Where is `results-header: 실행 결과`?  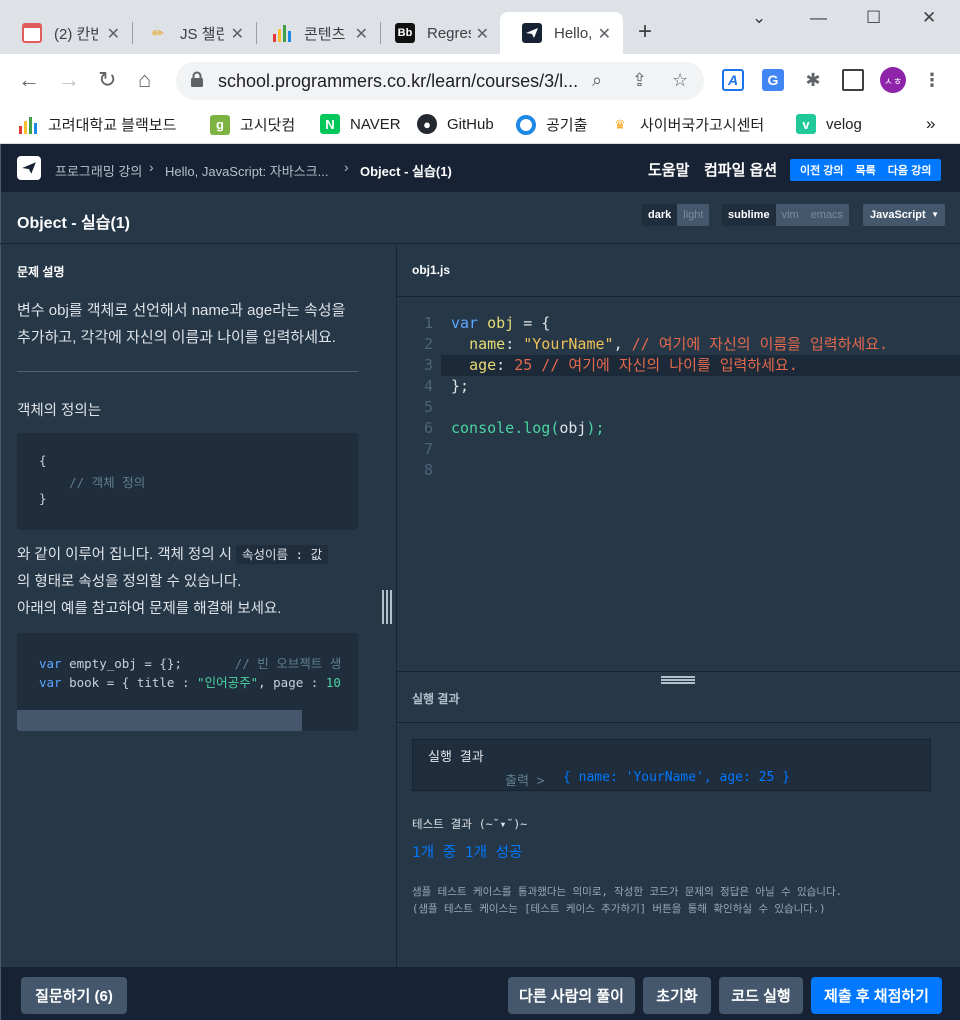
results-header: 실행 결과 is located at coordinates (678, 697).